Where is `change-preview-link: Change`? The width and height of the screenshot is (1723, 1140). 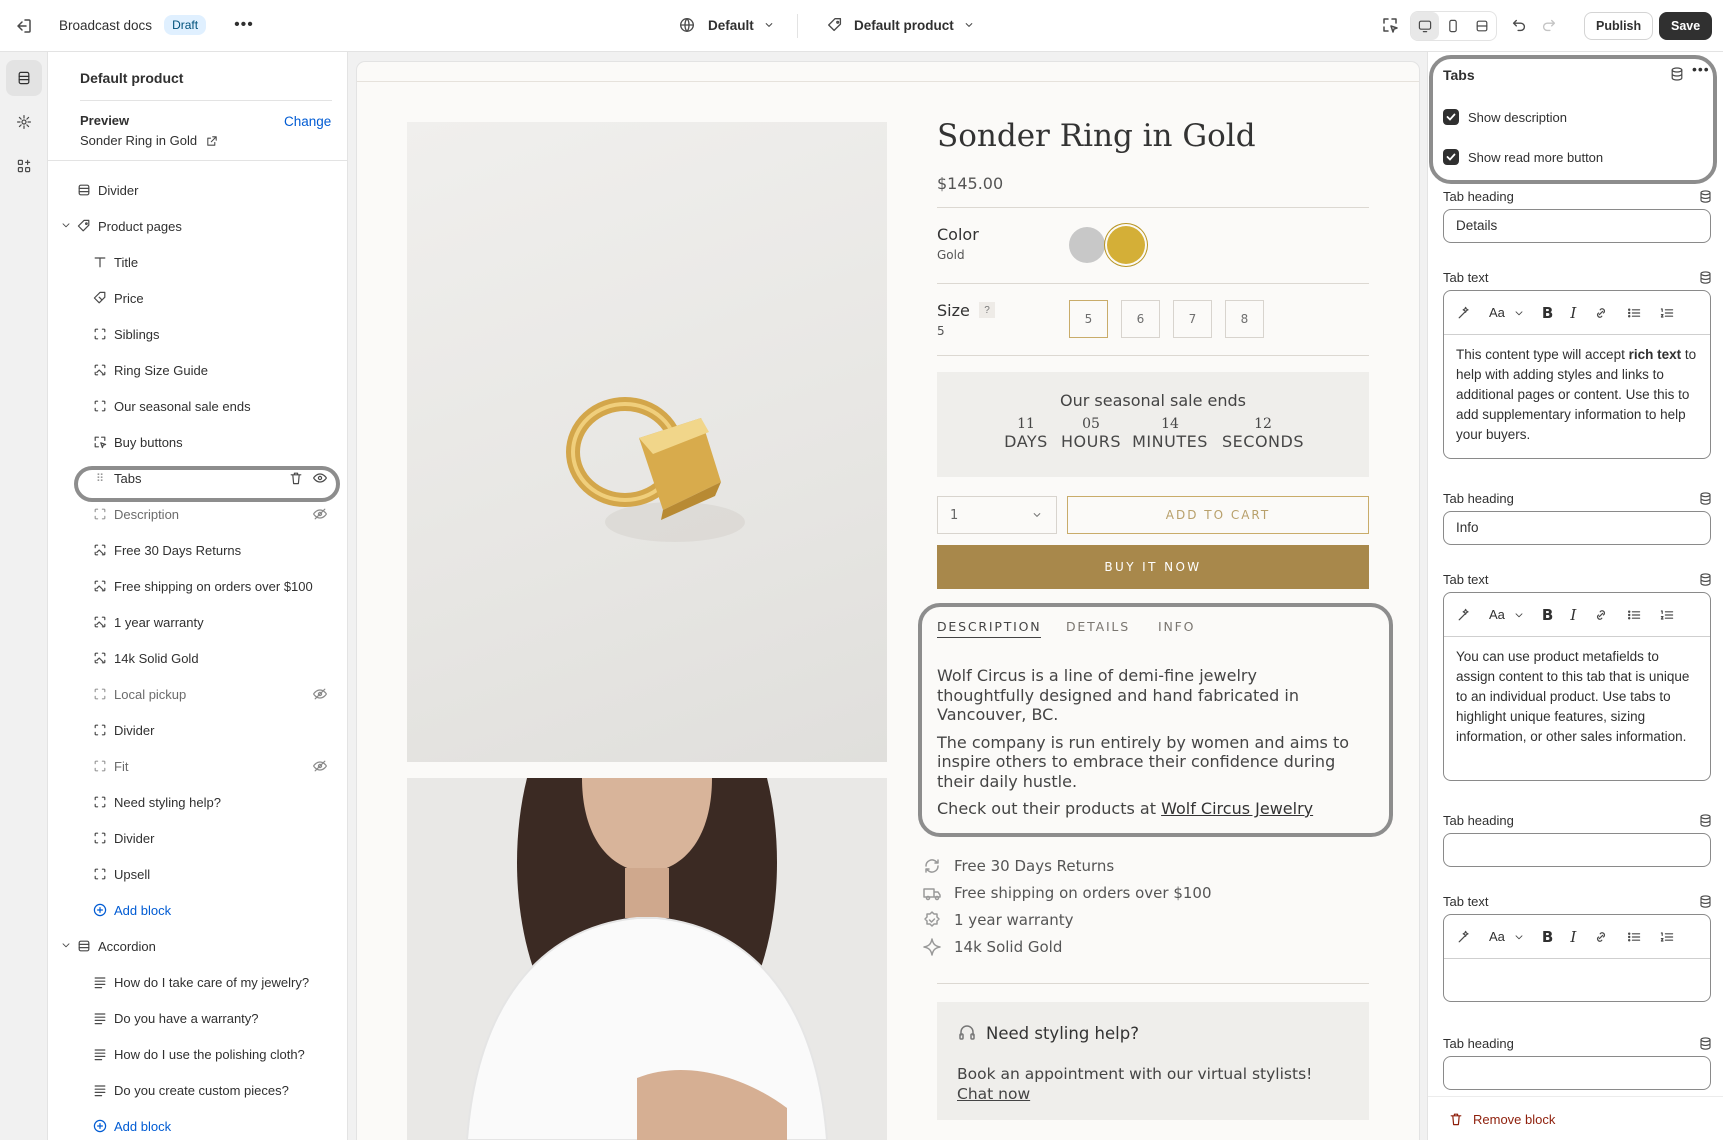 change-preview-link: Change is located at coordinates (307, 121).